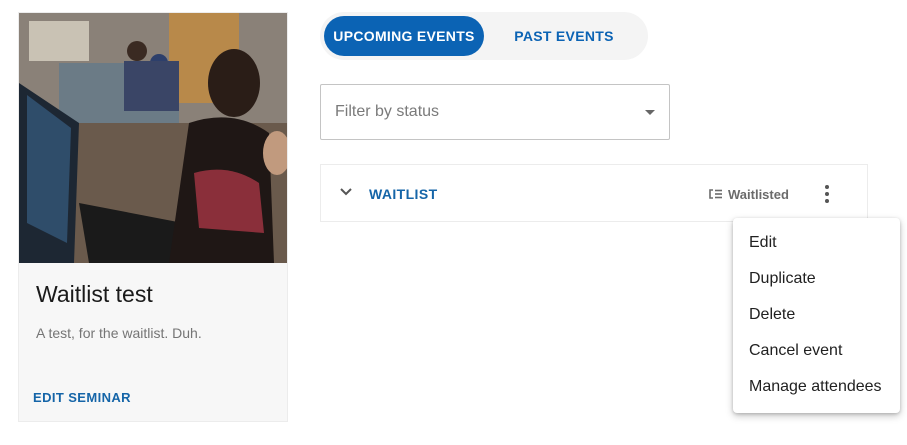 This screenshot has height=445, width=907. I want to click on dropdown-arrow-icon, so click(650, 112).